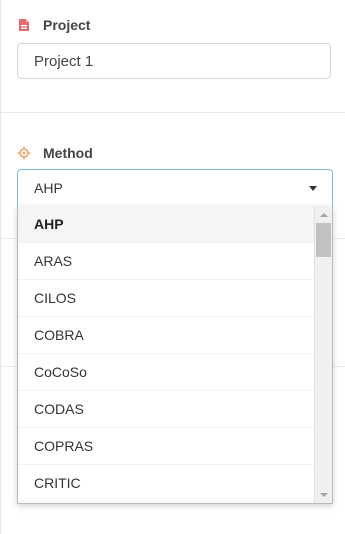 This screenshot has height=534, width=345. What do you see at coordinates (175, 188) in the screenshot?
I see `method-select: AHP` at bounding box center [175, 188].